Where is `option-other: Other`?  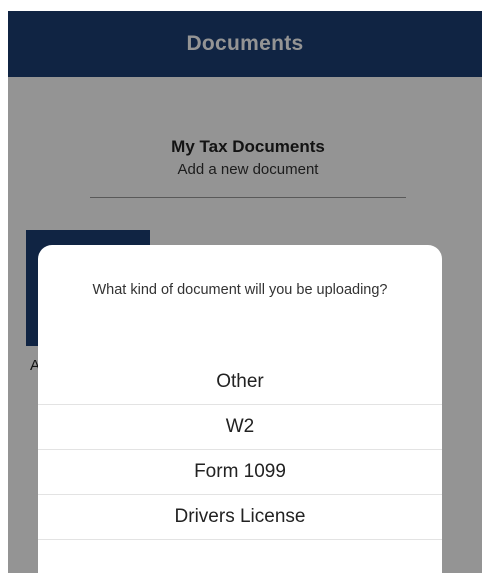 option-other: Other is located at coordinates (240, 382).